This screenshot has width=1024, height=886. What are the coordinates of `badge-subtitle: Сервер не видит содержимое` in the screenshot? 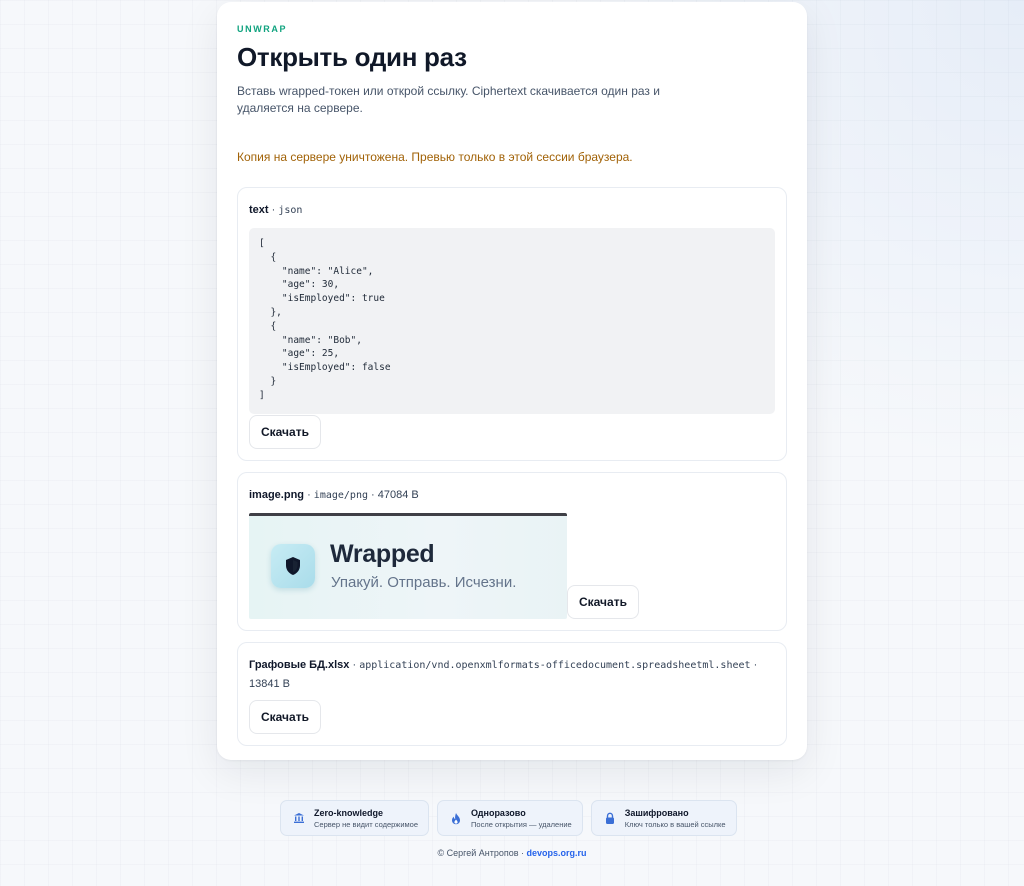 It's located at (366, 824).